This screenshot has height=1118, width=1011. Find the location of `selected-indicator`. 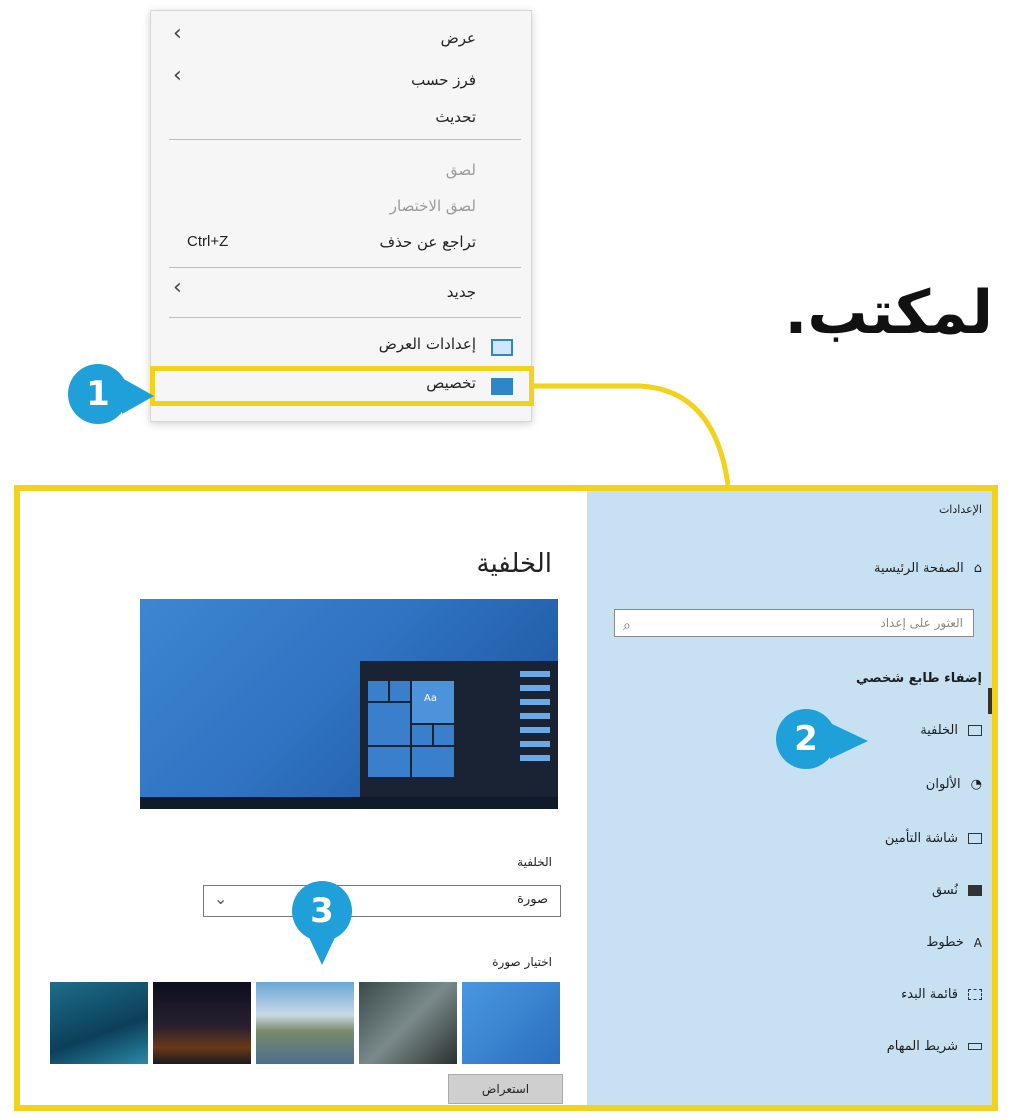

selected-indicator is located at coordinates (990, 701).